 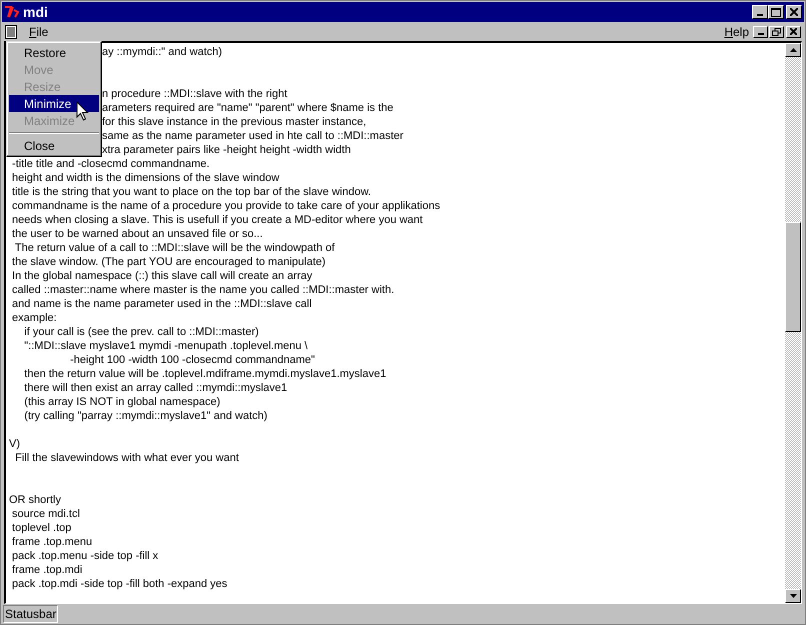 I want to click on restore-button, so click(x=776, y=32).